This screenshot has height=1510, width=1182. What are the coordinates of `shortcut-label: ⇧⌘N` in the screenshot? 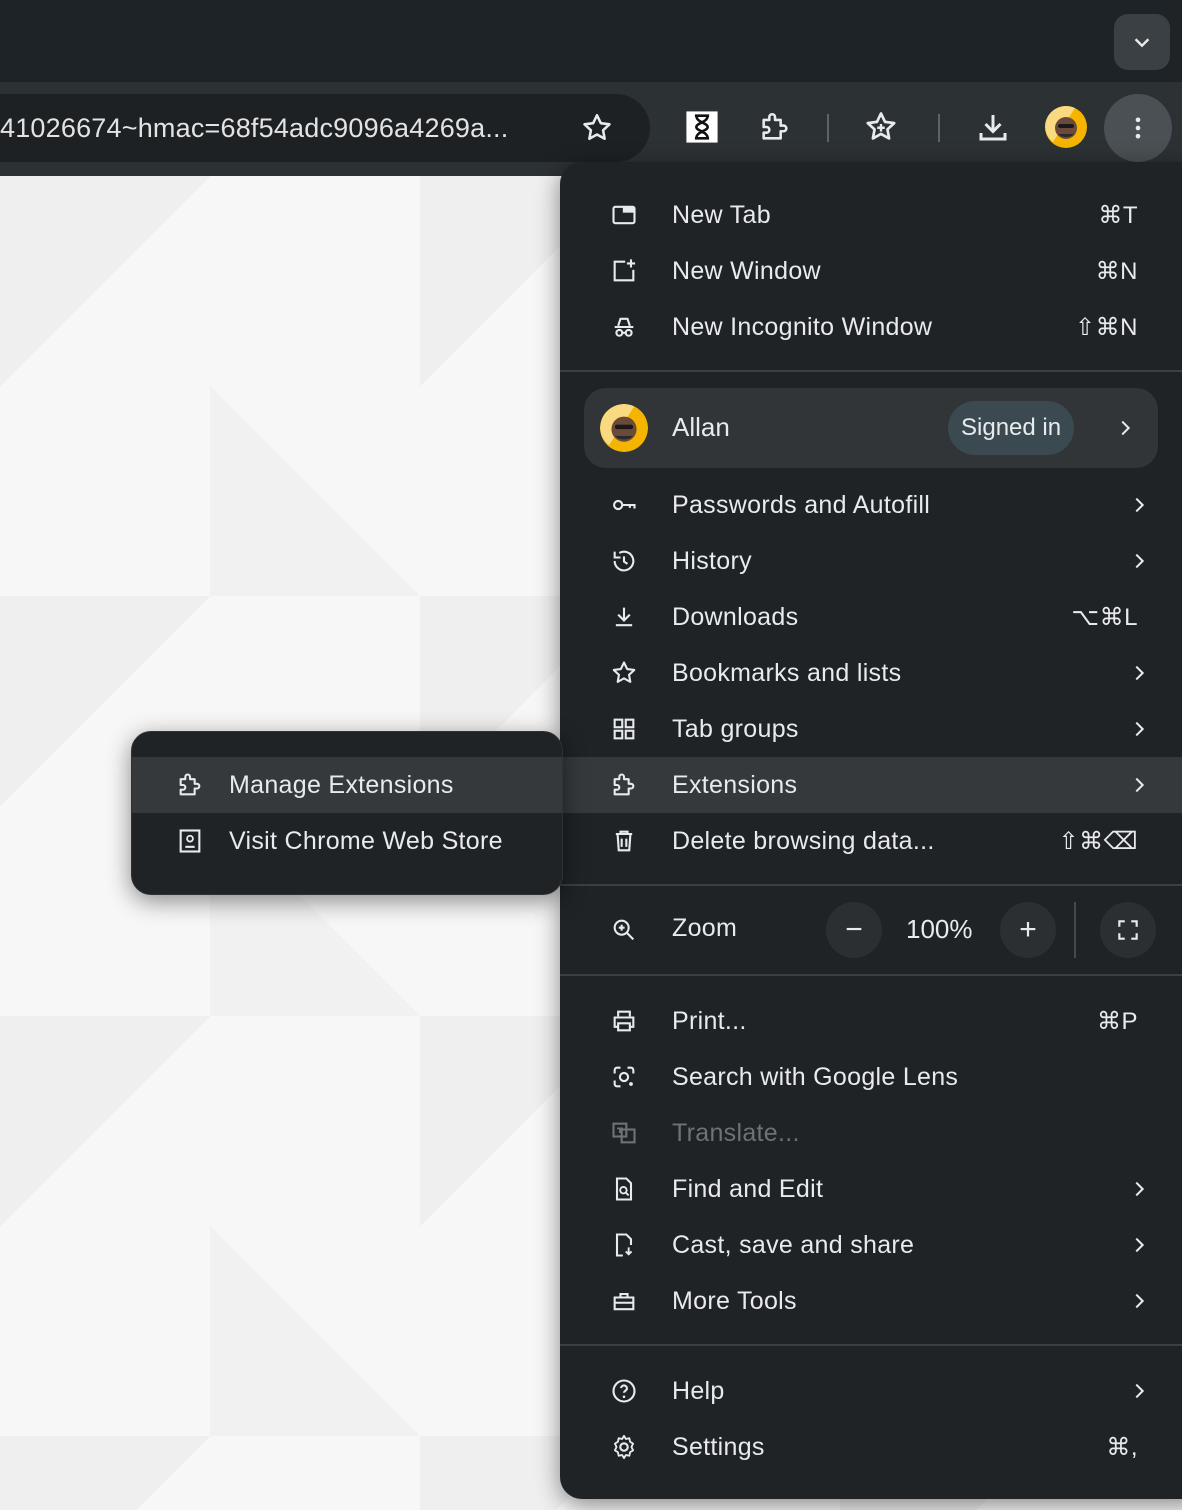 It's located at (1106, 327).